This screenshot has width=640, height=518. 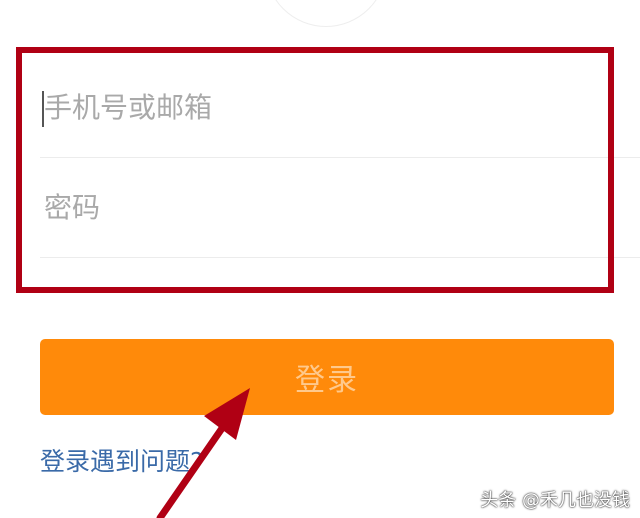 What do you see at coordinates (555, 500) in the screenshot?
I see `watermark: 头条 @禾几也没钱` at bounding box center [555, 500].